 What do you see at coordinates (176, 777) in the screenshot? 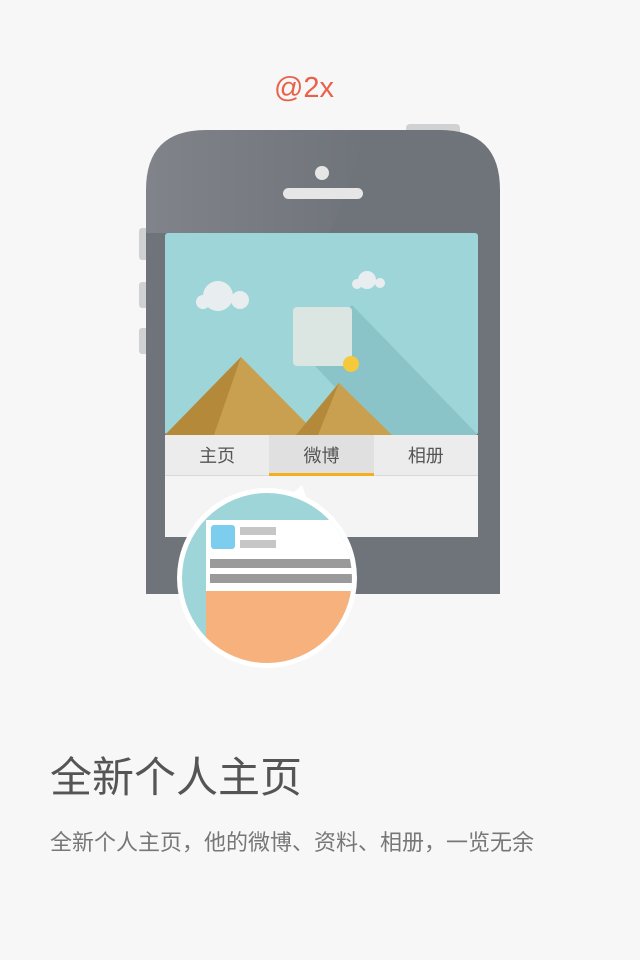
I see `feature-title: 全新个人主页` at bounding box center [176, 777].